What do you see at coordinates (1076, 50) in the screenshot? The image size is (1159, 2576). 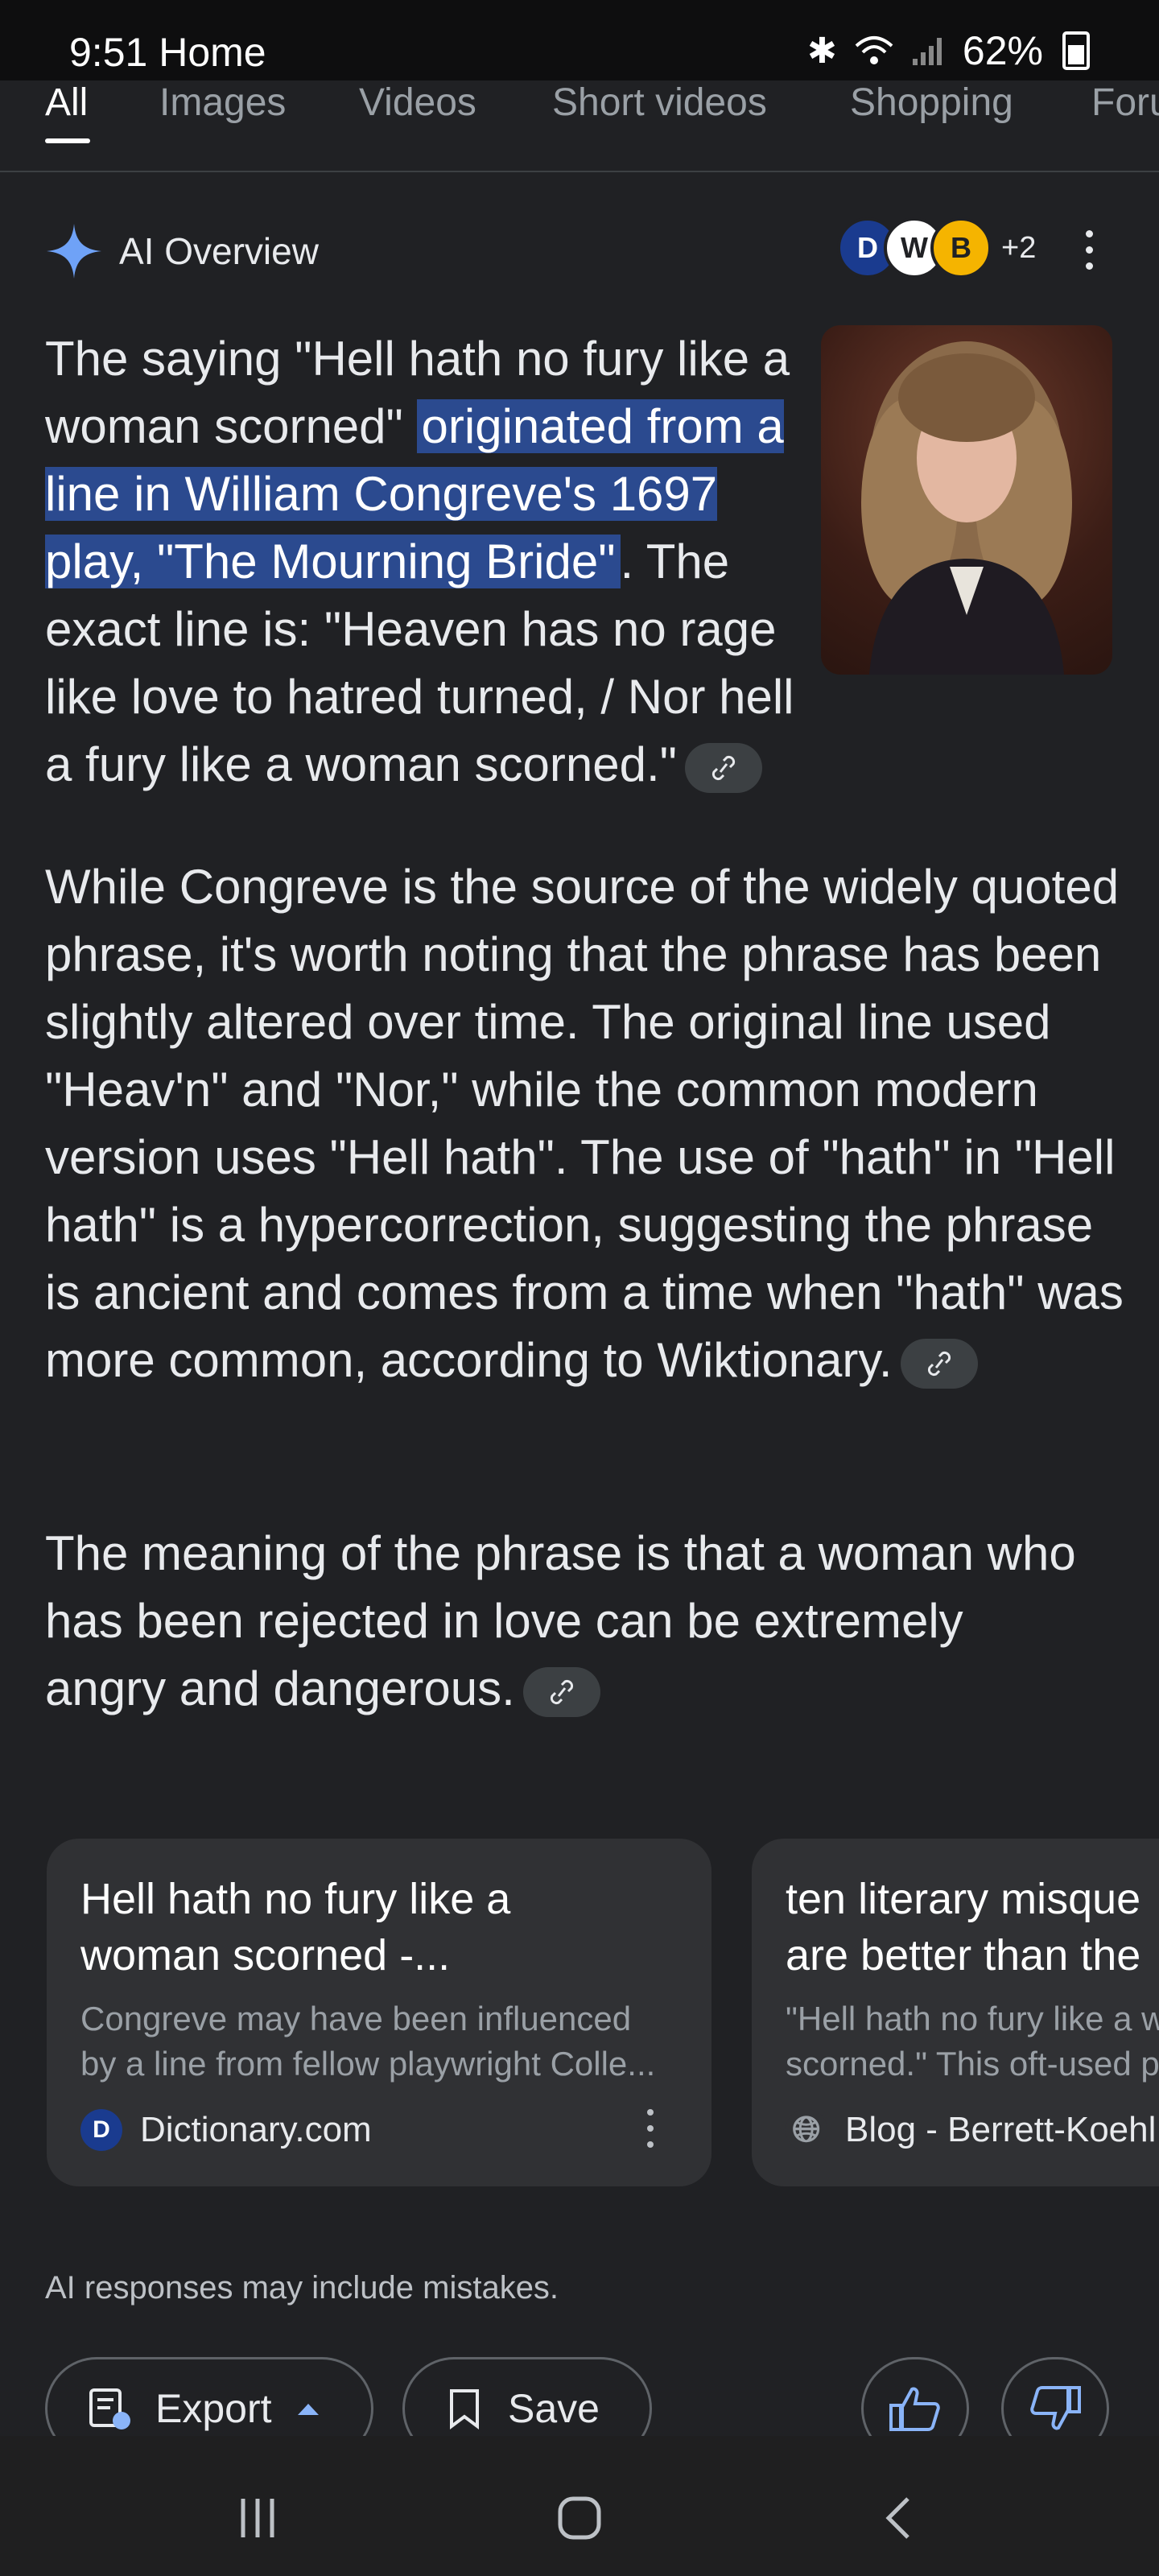 I see `battery-icon` at bounding box center [1076, 50].